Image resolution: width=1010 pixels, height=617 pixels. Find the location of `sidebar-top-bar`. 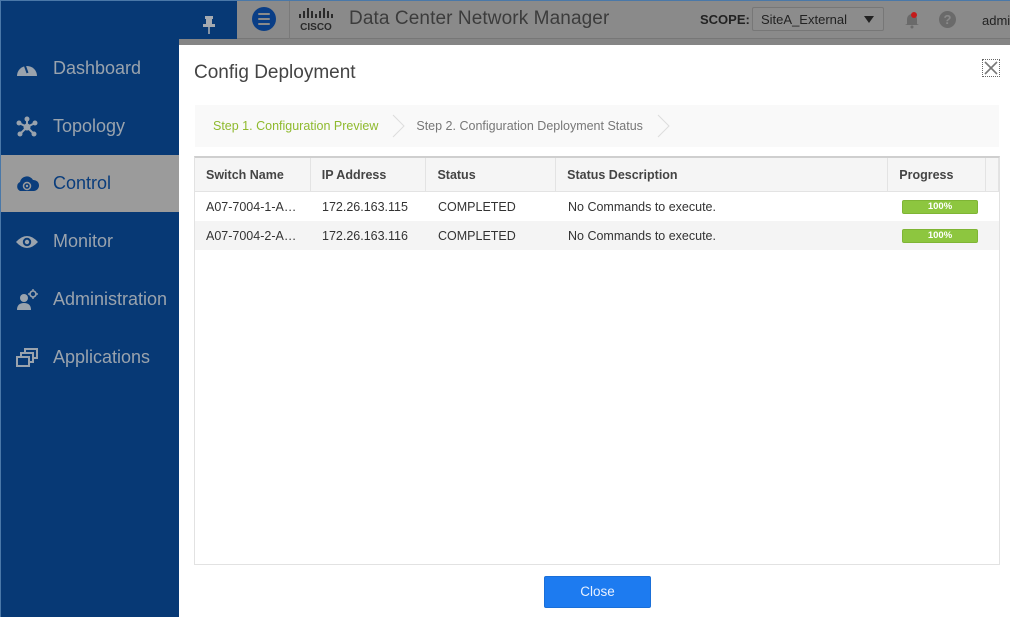

sidebar-top-bar is located at coordinates (119, 22).